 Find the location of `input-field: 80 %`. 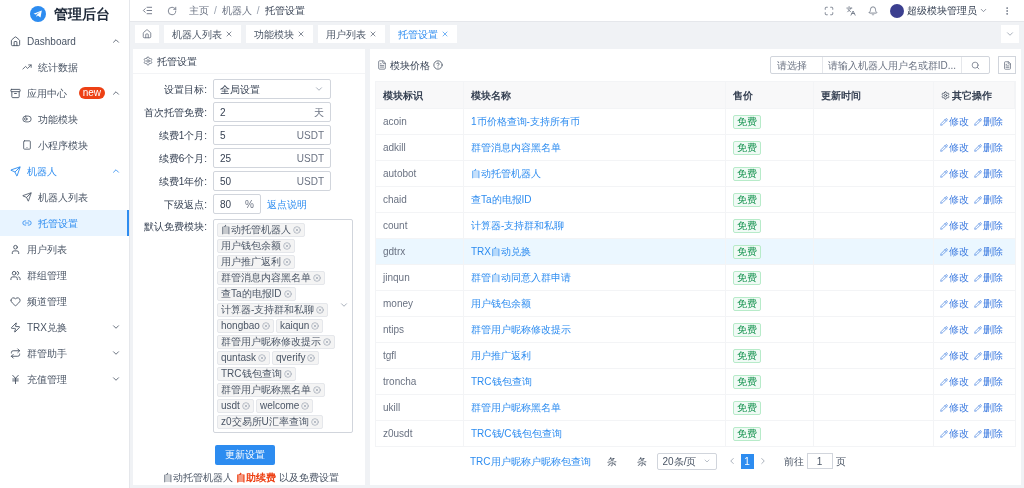

input-field: 80 % is located at coordinates (237, 204).